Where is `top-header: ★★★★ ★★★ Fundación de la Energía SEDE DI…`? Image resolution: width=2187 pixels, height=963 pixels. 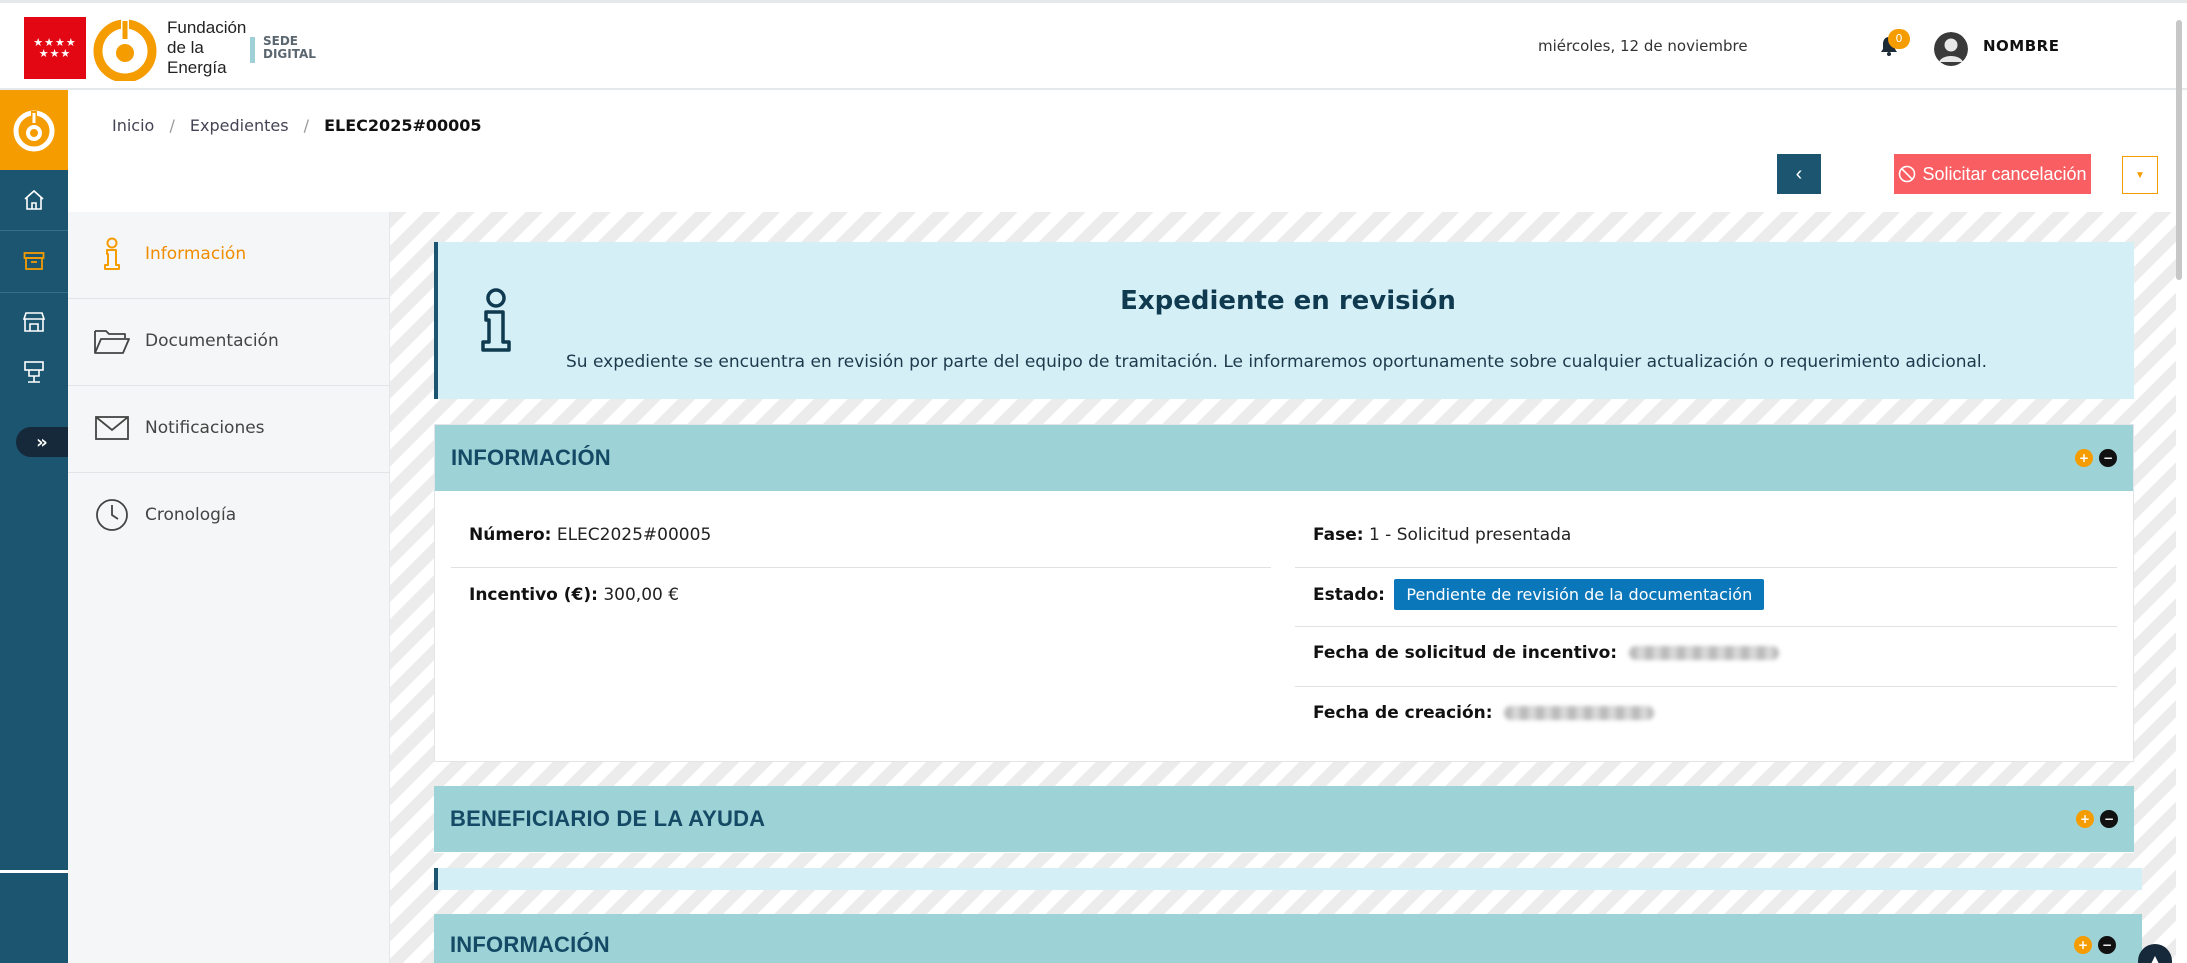
top-header: ★★★★ ★★★ Fundación de la Energía SEDE DI… is located at coordinates (1093, 45).